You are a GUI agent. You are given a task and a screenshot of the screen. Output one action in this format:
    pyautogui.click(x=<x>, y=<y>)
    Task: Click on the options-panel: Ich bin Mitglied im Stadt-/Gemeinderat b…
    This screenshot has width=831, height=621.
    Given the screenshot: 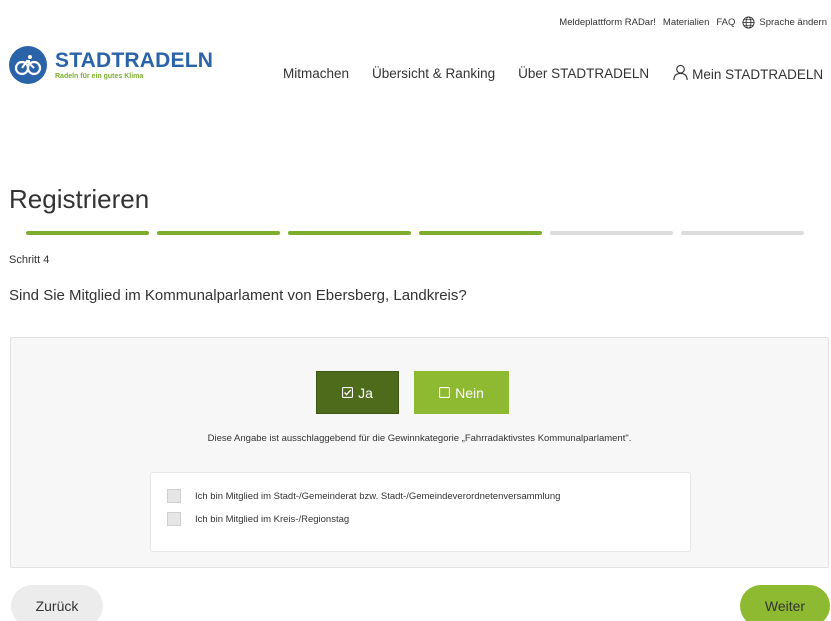 What is the action you would take?
    pyautogui.click(x=420, y=512)
    